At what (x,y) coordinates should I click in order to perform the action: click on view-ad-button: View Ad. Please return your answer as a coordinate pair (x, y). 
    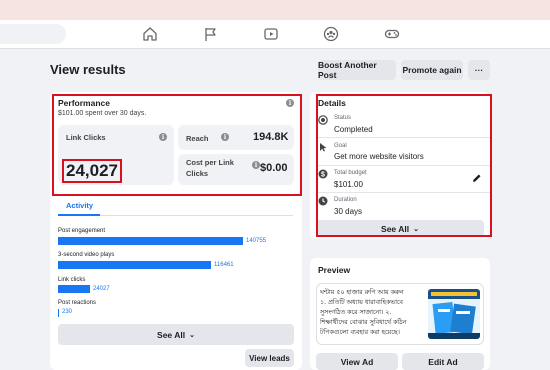
    Looking at the image, I should click on (357, 361).